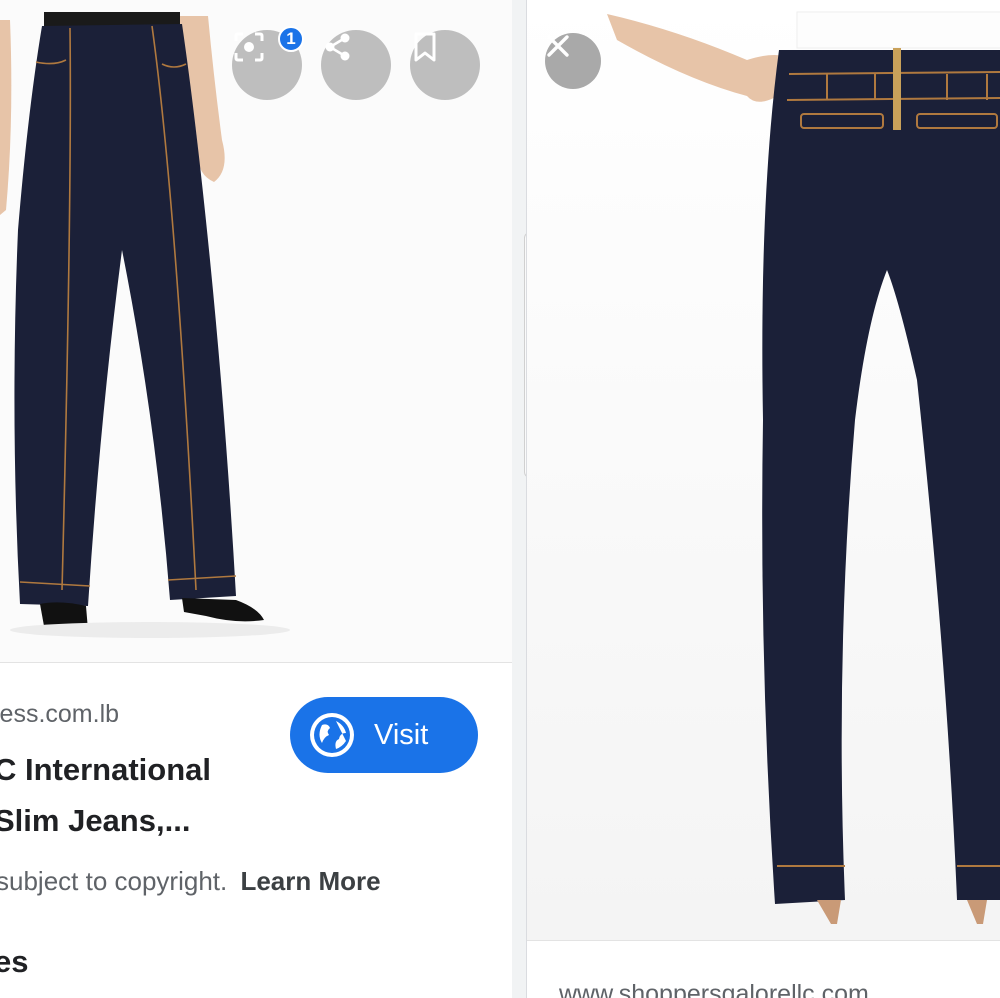  I want to click on bookmark-button, so click(445, 65).